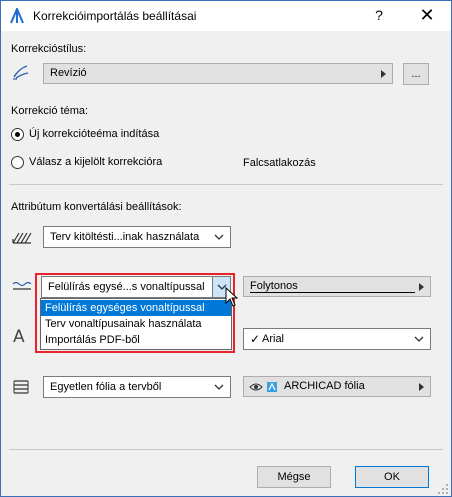  Describe the element at coordinates (106, 387) in the screenshot. I see `layer-conversion-value: Egyetlen fólia a tervből` at that location.